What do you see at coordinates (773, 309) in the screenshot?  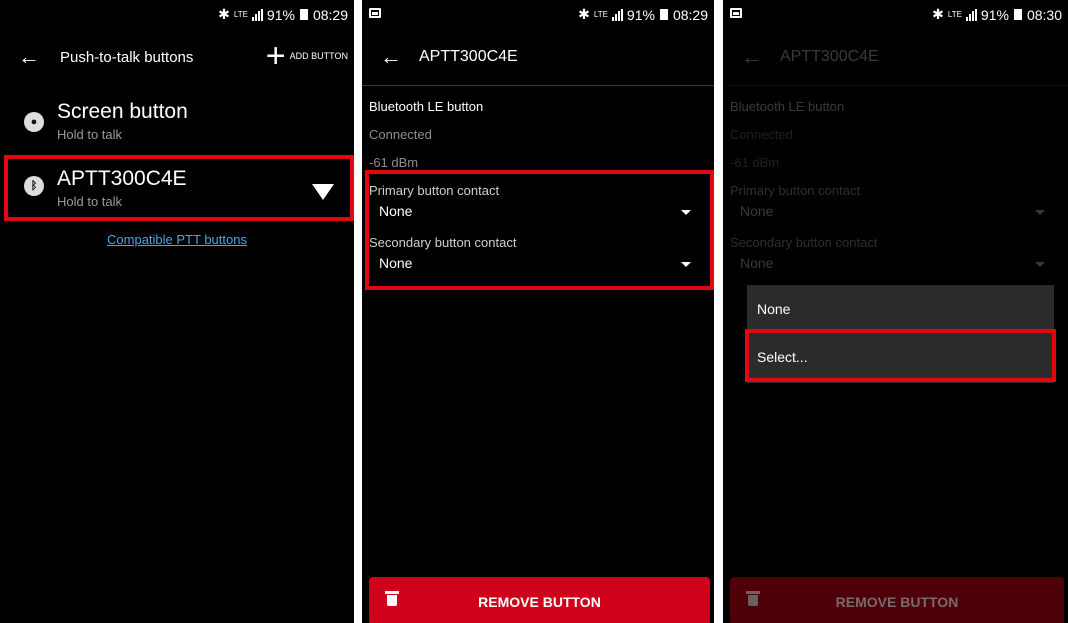 I see `menu-option-none: None` at bounding box center [773, 309].